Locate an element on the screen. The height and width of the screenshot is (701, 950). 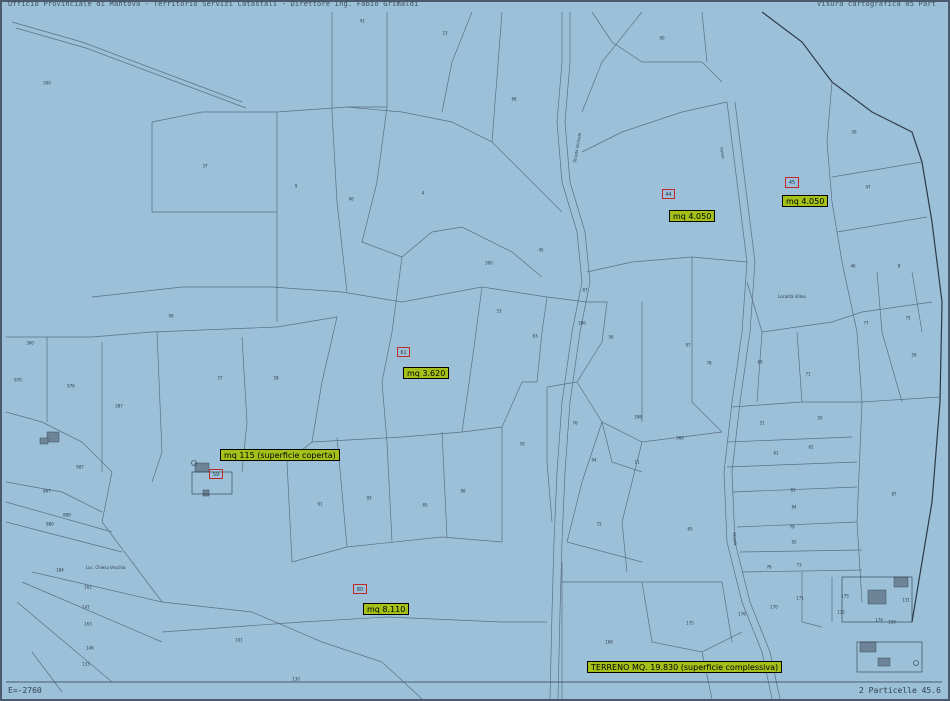
footer-parcel-count: 2 Particelle 45.6 is located at coordinates (900, 690).